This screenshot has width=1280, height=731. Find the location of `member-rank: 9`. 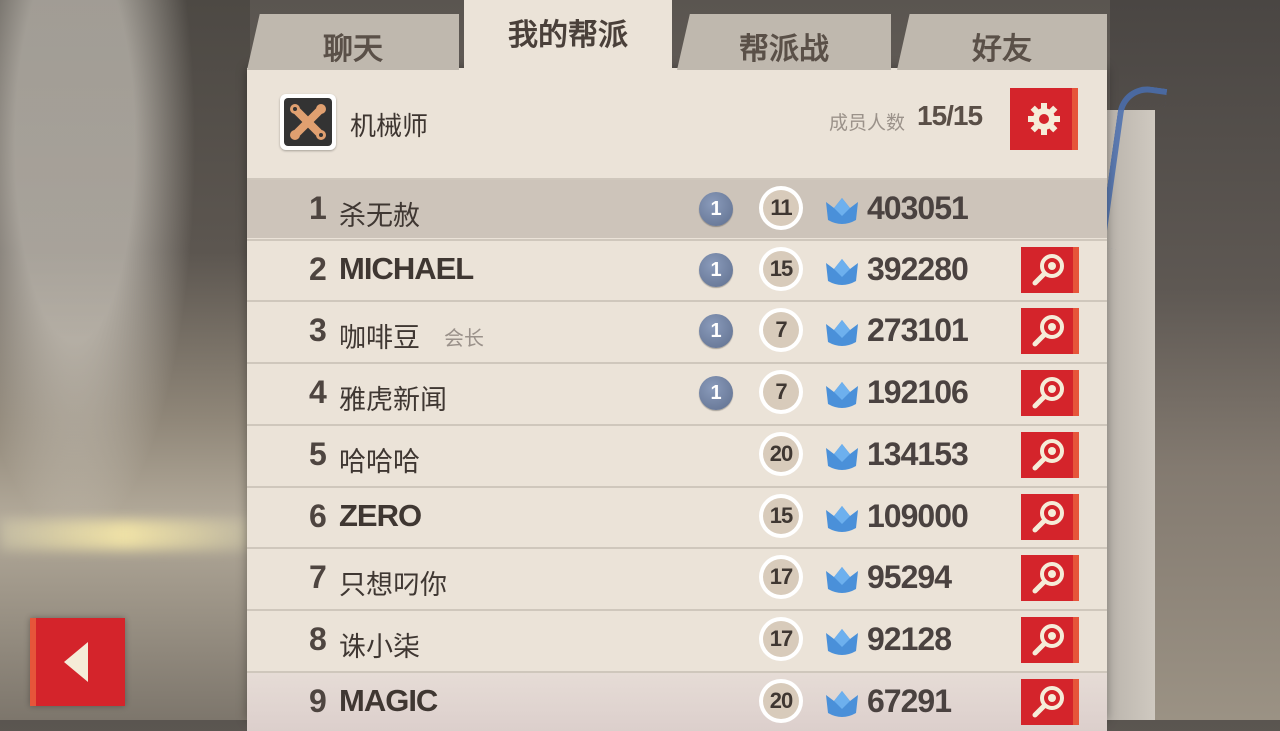

member-rank: 9 is located at coordinates (318, 701).